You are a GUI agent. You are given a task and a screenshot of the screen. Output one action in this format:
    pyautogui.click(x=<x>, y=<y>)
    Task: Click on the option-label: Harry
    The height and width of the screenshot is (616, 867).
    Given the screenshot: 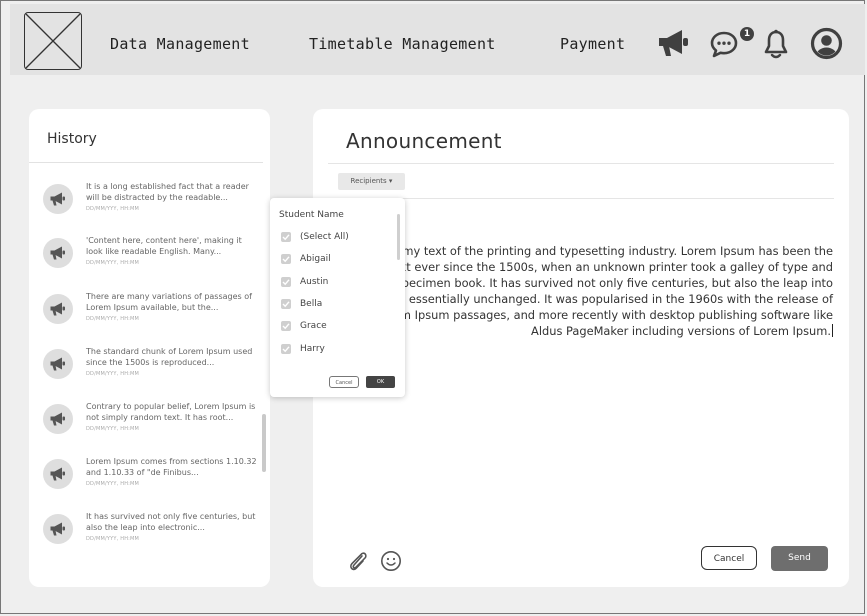 What is the action you would take?
    pyautogui.click(x=312, y=349)
    